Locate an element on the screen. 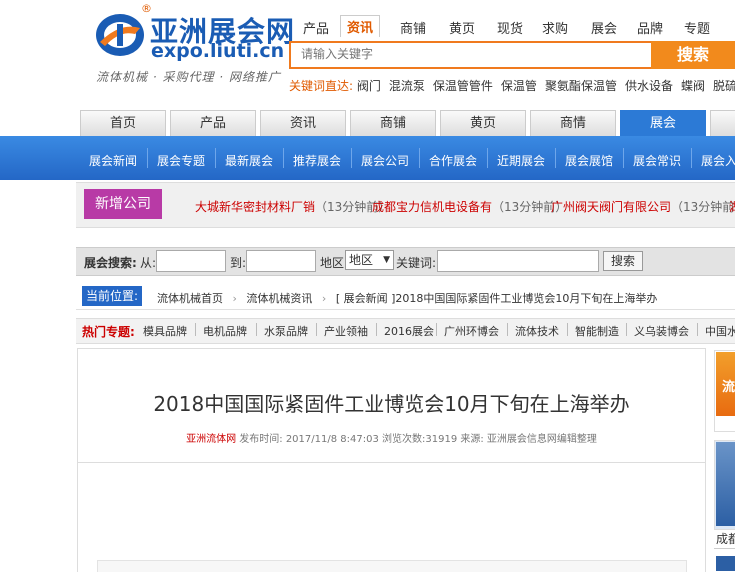 This screenshot has height=572, width=735. search-box is located at coordinates (470, 55).